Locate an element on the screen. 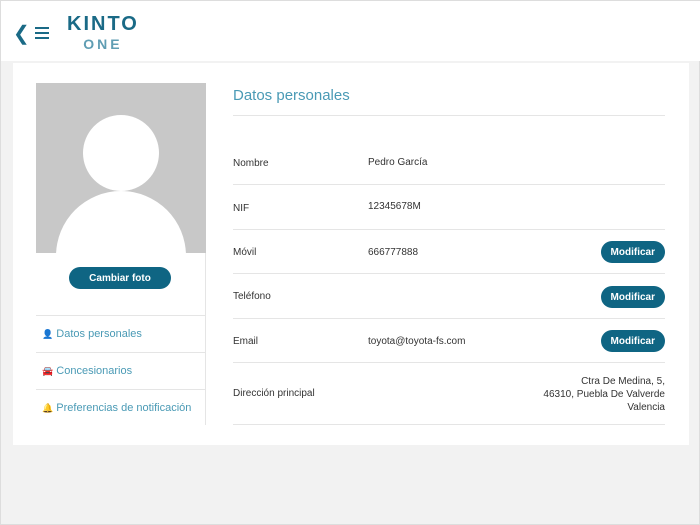 This screenshot has width=700, height=525. field-label: Nombre is located at coordinates (251, 163).